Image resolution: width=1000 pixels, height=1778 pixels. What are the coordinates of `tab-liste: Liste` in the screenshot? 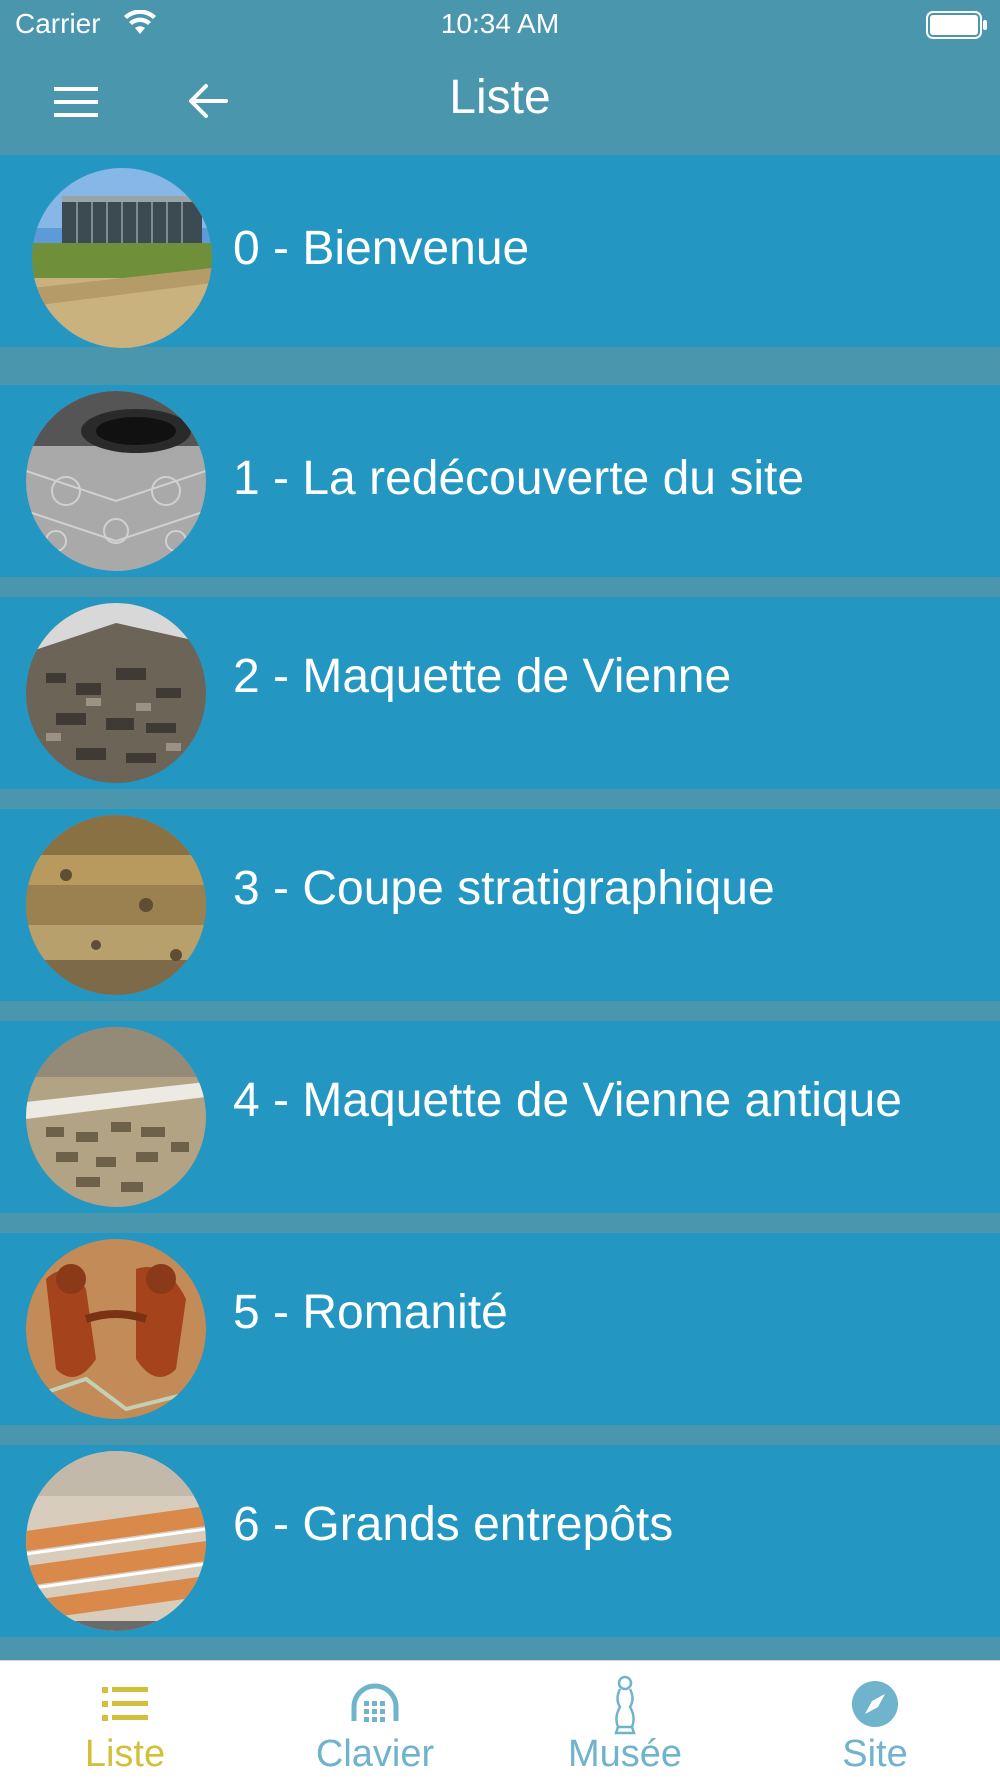 It's located at (125, 1719).